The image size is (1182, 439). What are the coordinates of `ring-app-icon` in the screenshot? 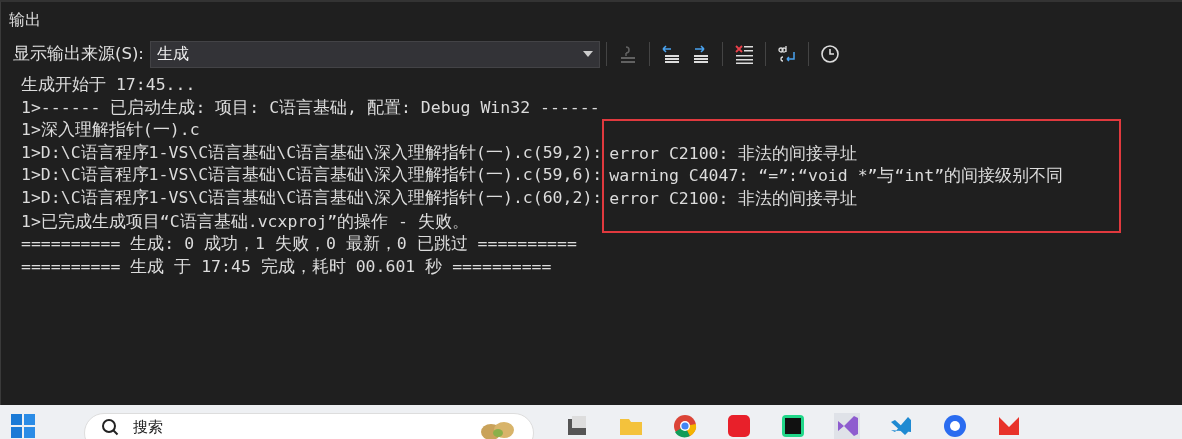 It's located at (955, 426).